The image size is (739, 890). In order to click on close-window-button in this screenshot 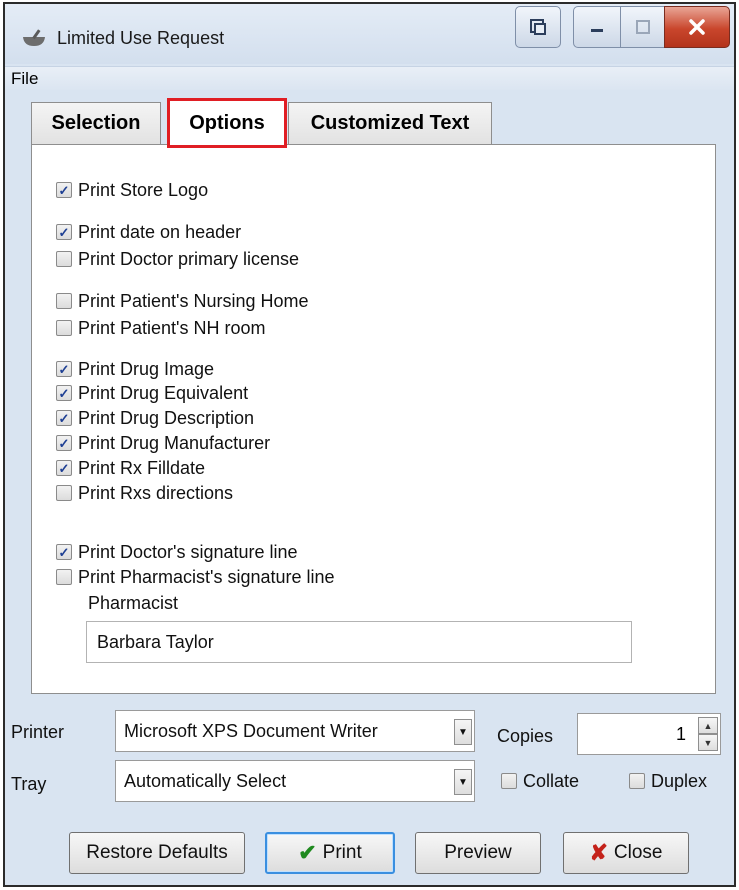, I will do `click(697, 27)`.